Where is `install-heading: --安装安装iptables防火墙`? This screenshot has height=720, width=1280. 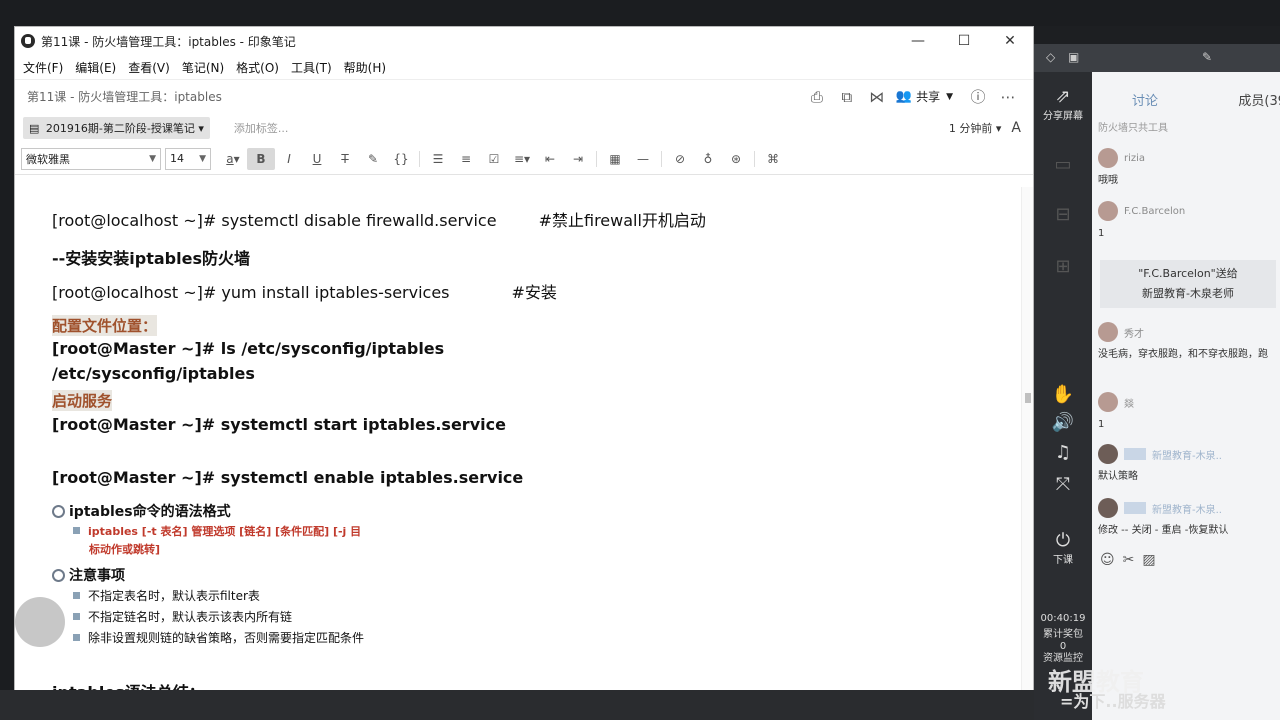 install-heading: --安装安装iptables防火墙 is located at coordinates (151, 258).